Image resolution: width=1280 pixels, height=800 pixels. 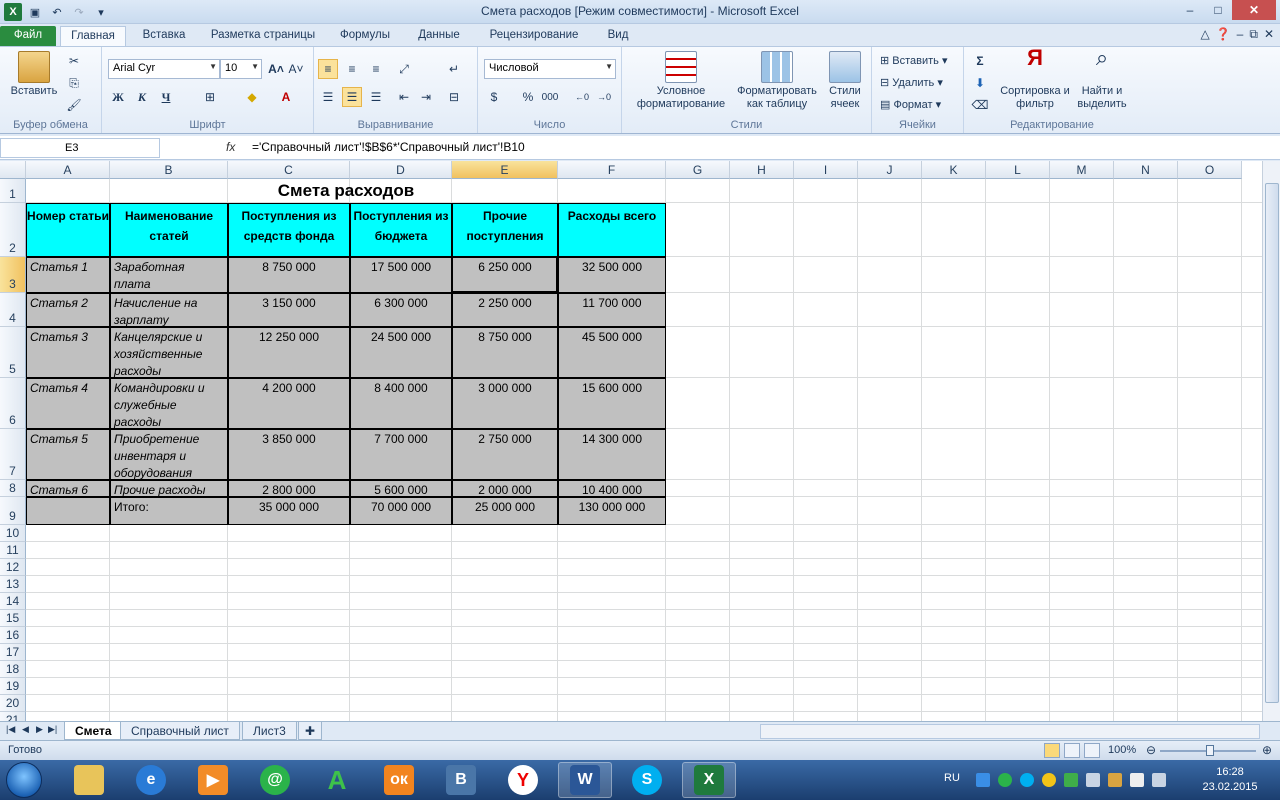 I want to click on tab-insert: Вставка, so click(x=164, y=36).